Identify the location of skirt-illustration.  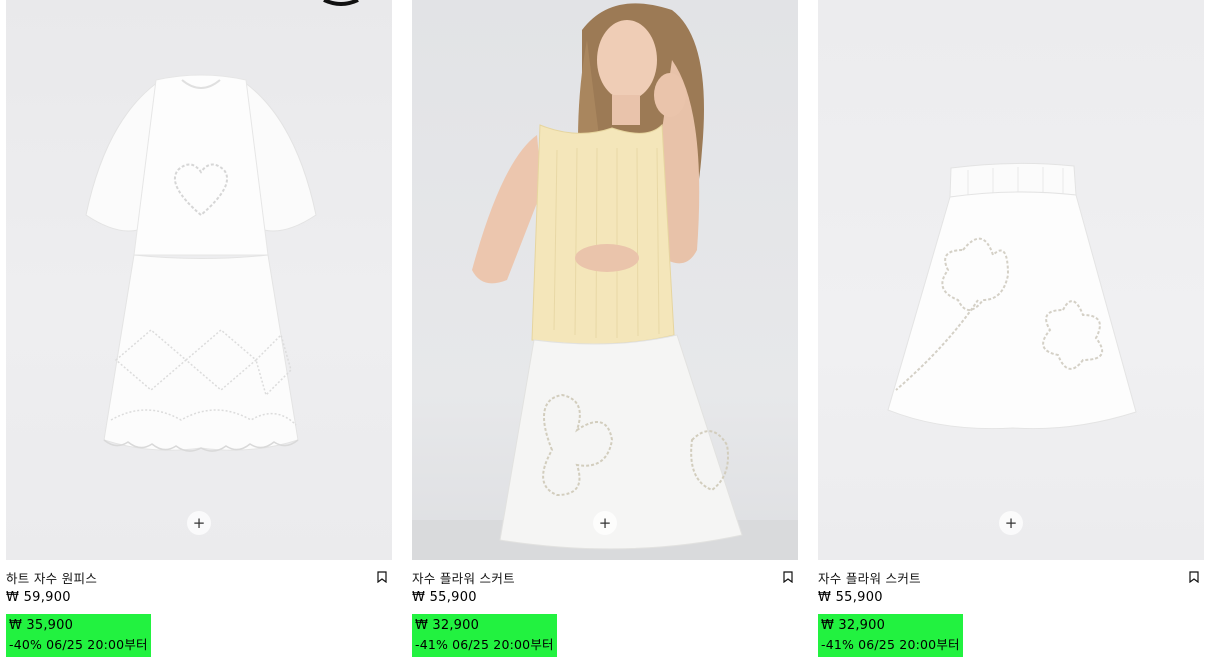
(1012, 296).